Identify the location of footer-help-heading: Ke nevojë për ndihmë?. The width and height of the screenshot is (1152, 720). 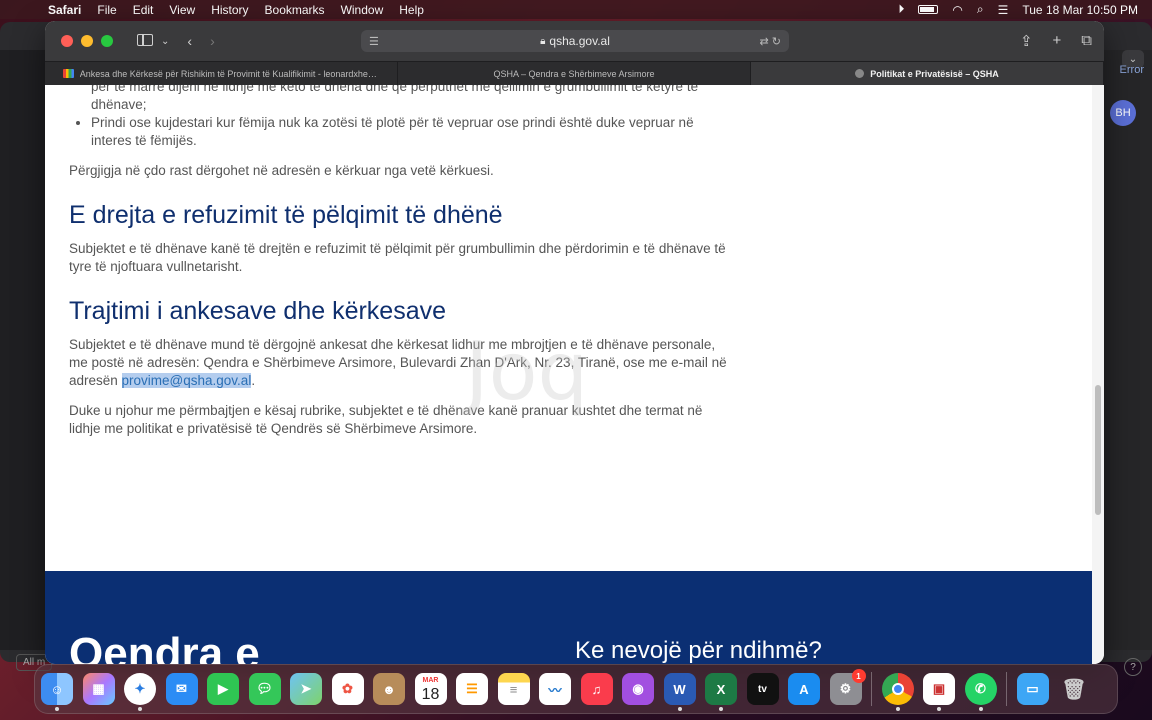
(698, 650).